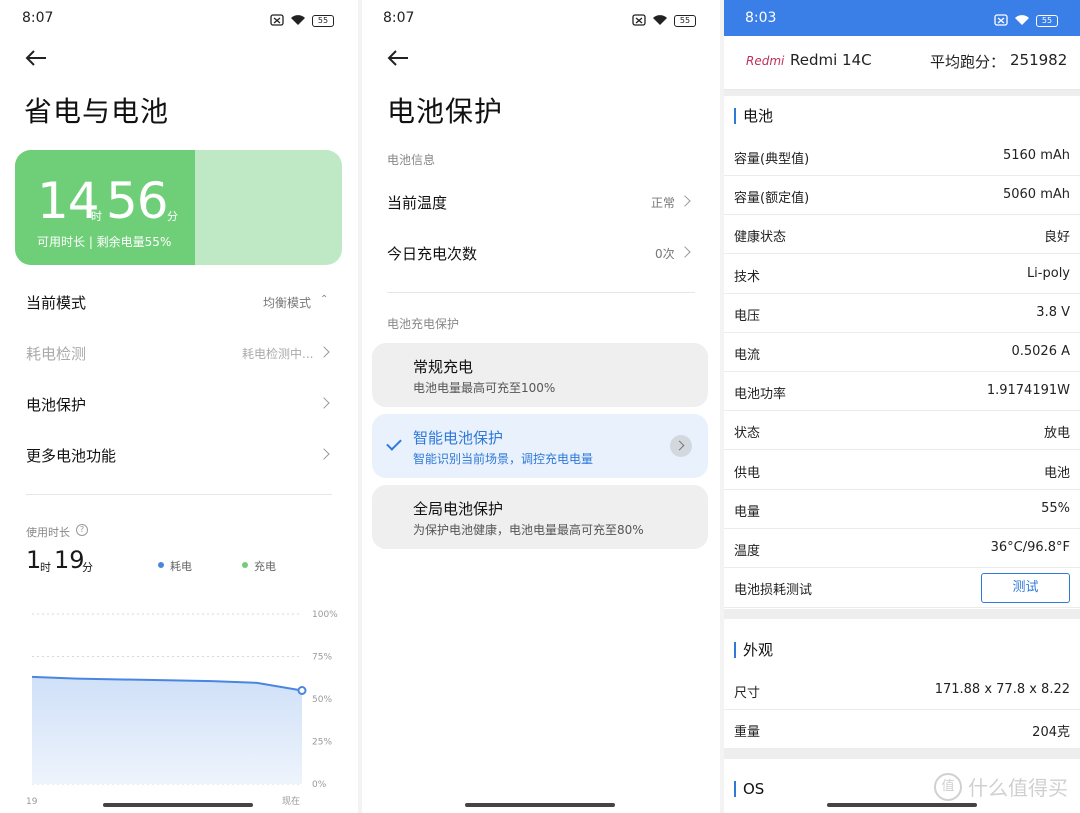 The image size is (1080, 813). What do you see at coordinates (172, 216) in the screenshot?
I see `minutes-unit: 分` at bounding box center [172, 216].